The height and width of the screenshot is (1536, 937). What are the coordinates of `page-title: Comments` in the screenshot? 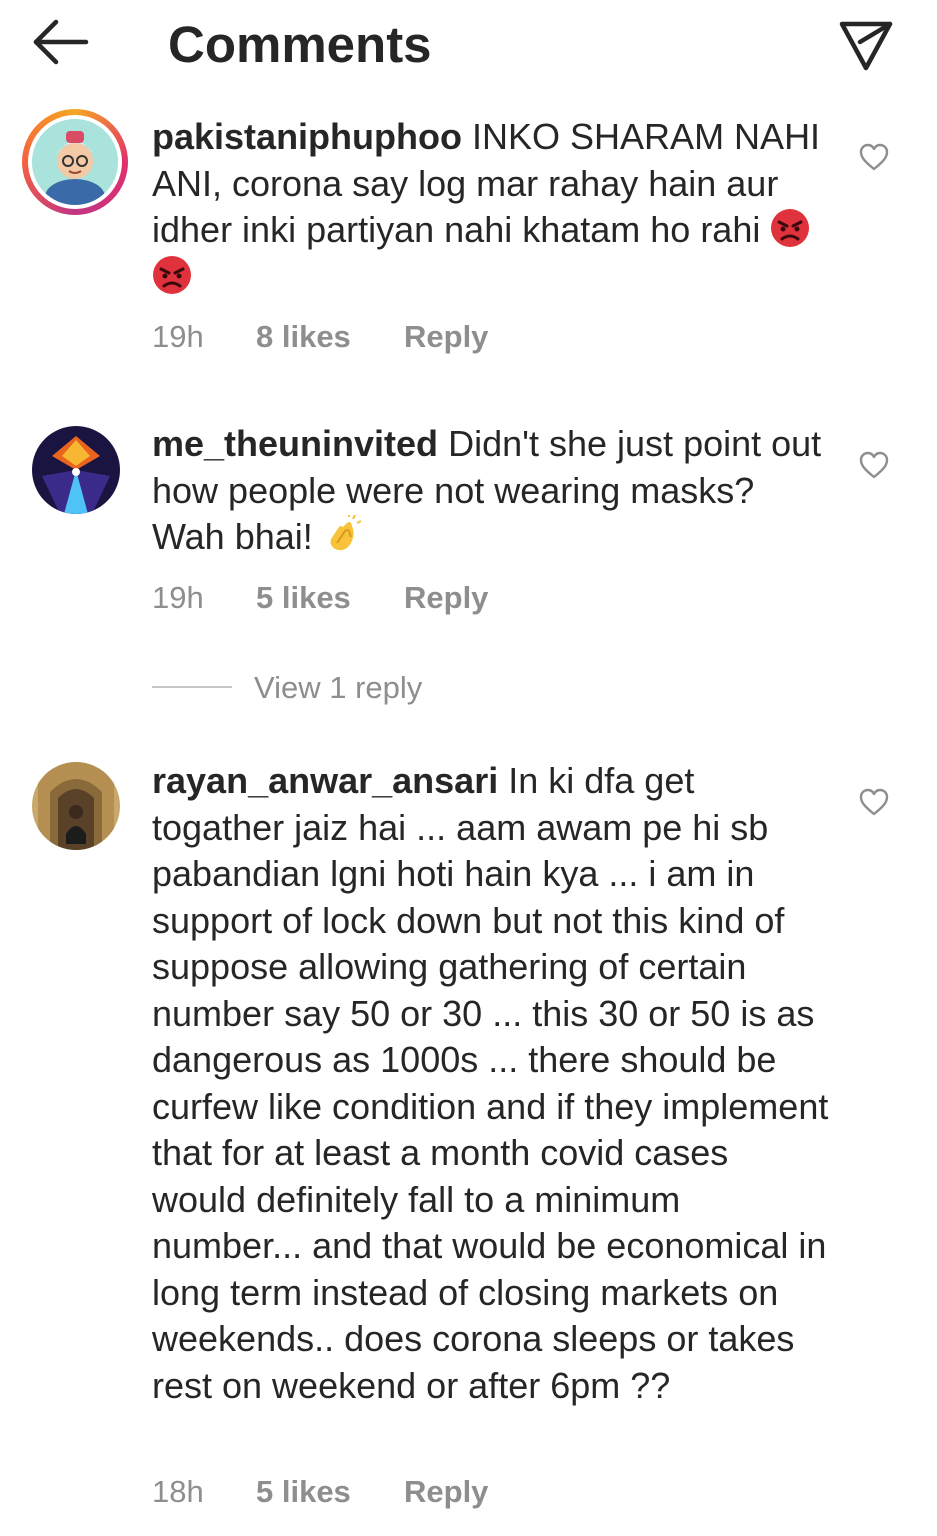 It's located at (300, 44).